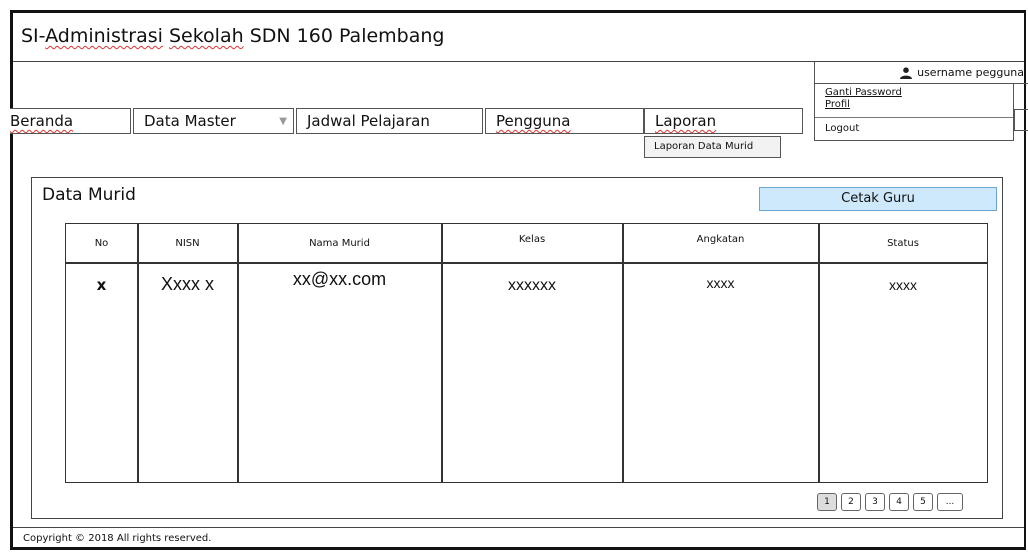 This screenshot has height=552, width=1028. I want to click on print-button: Cetak Guru, so click(878, 199).